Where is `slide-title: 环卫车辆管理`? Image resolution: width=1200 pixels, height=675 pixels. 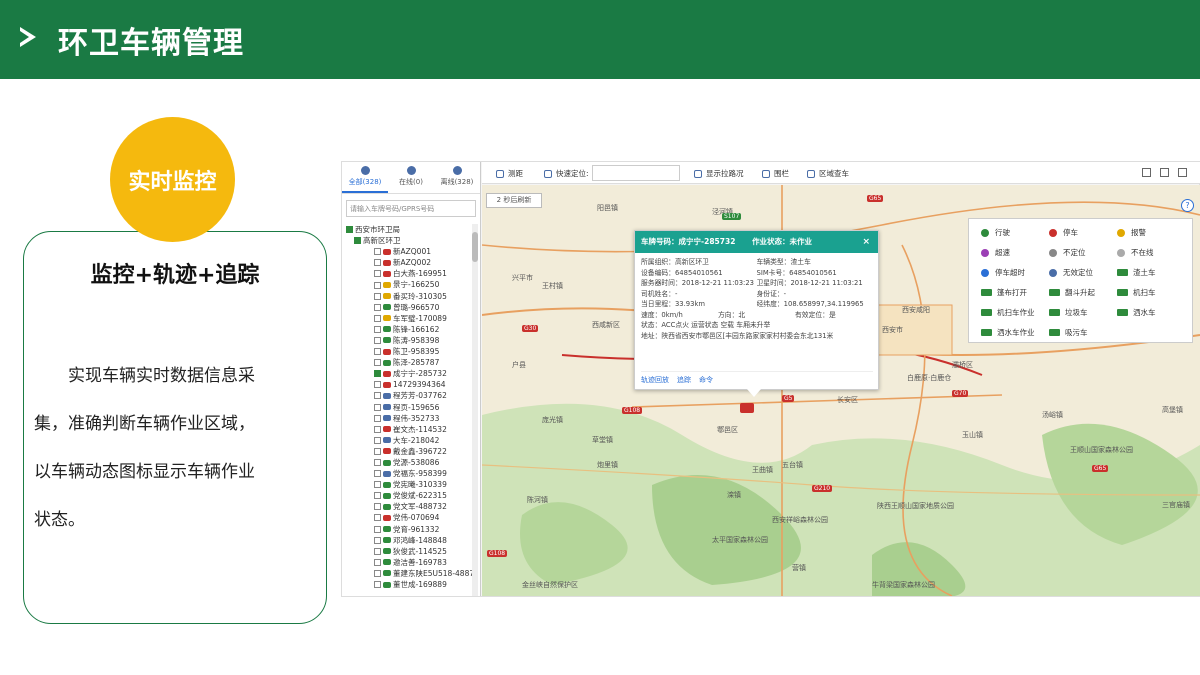 slide-title: 环卫车辆管理 is located at coordinates (151, 43).